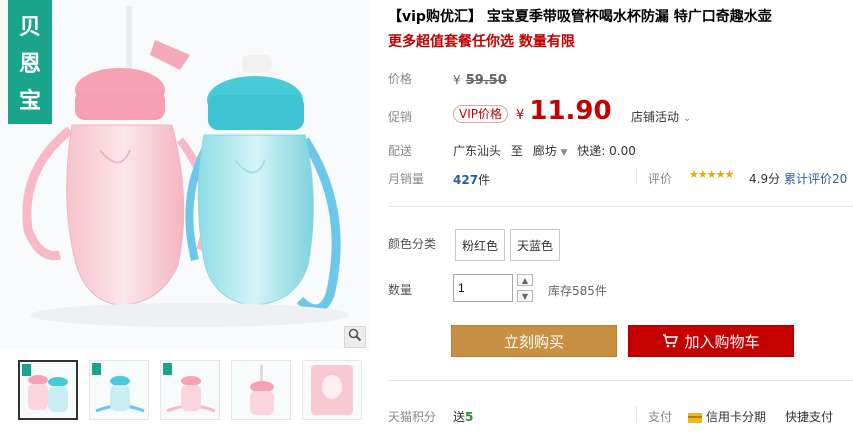 This screenshot has width=853, height=433. Describe the element at coordinates (620, 380) in the screenshot. I see `section-divider-bottom` at that location.